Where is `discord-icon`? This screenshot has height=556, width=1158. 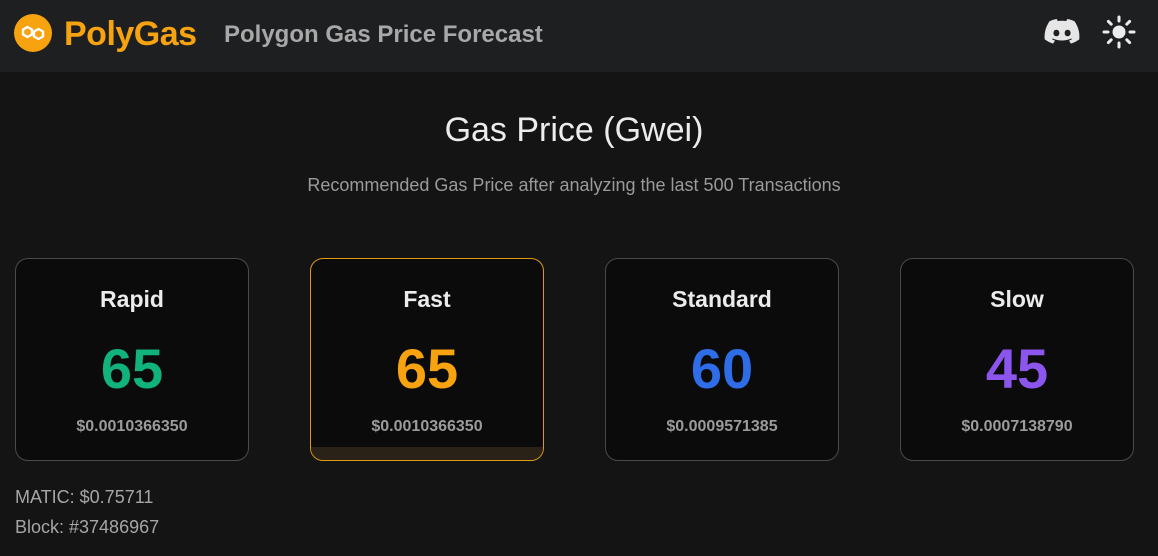
discord-icon is located at coordinates (1062, 32).